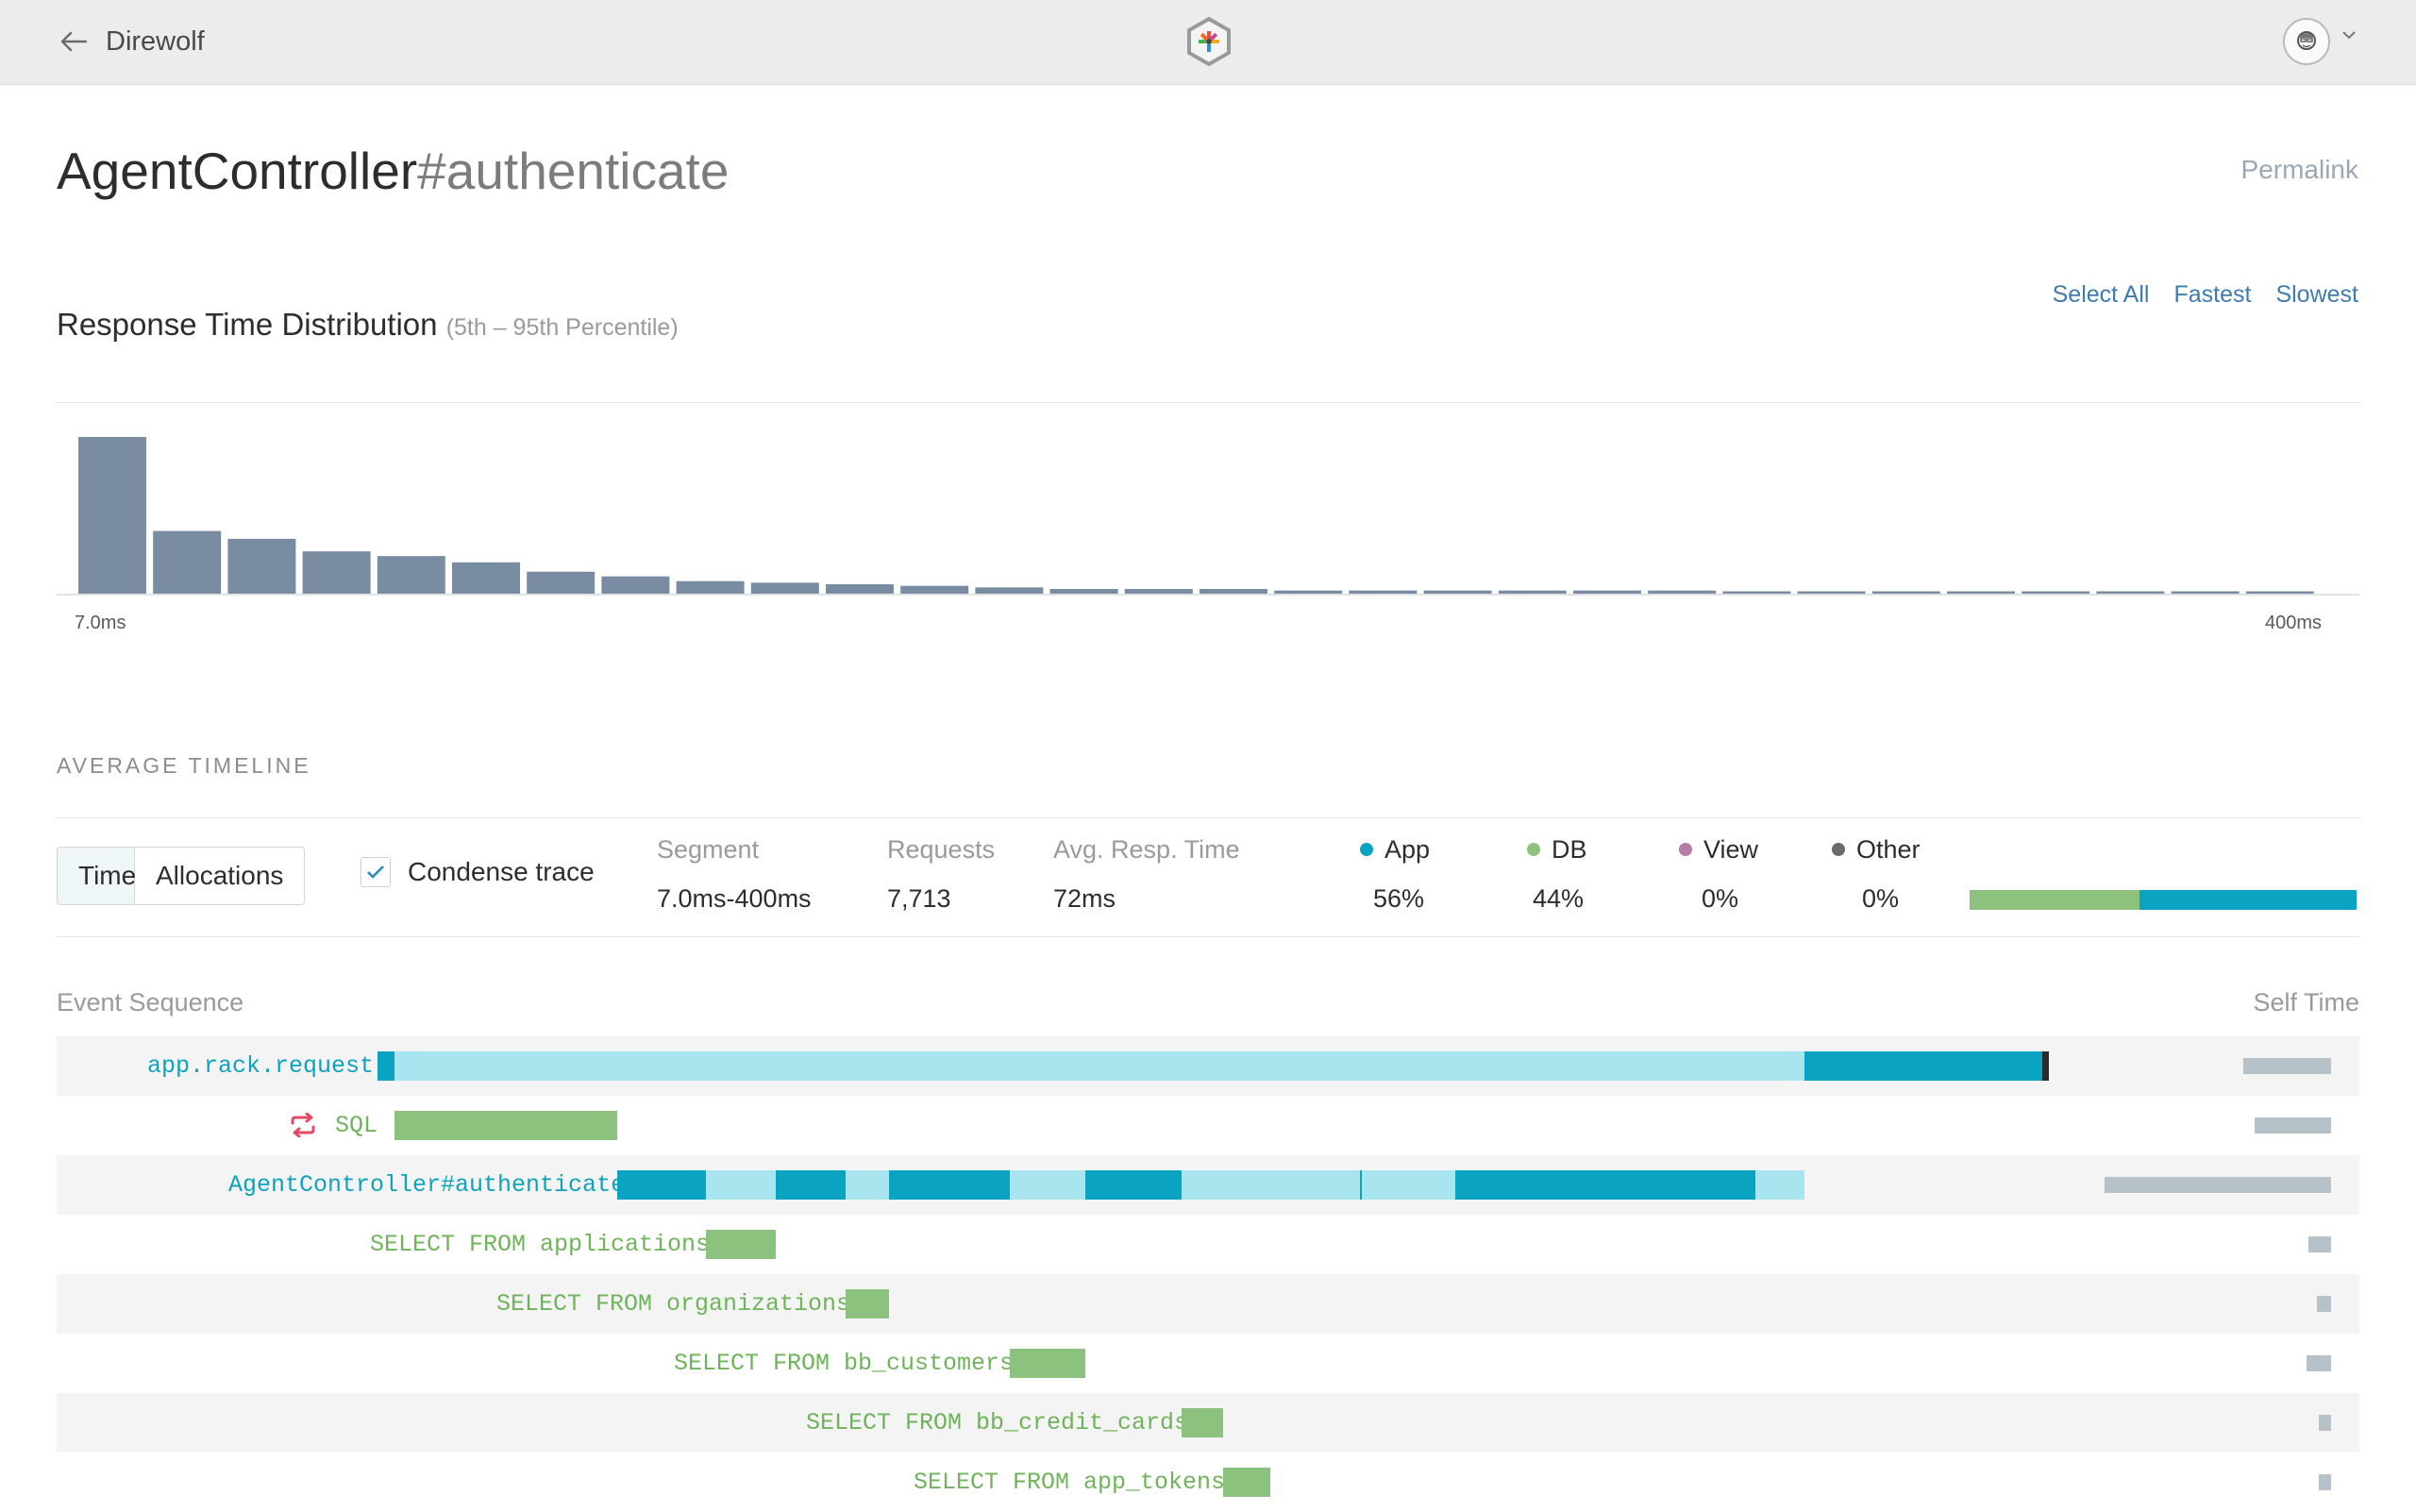 This screenshot has height=1512, width=2416. I want to click on other-percent: 0%, so click(1881, 898).